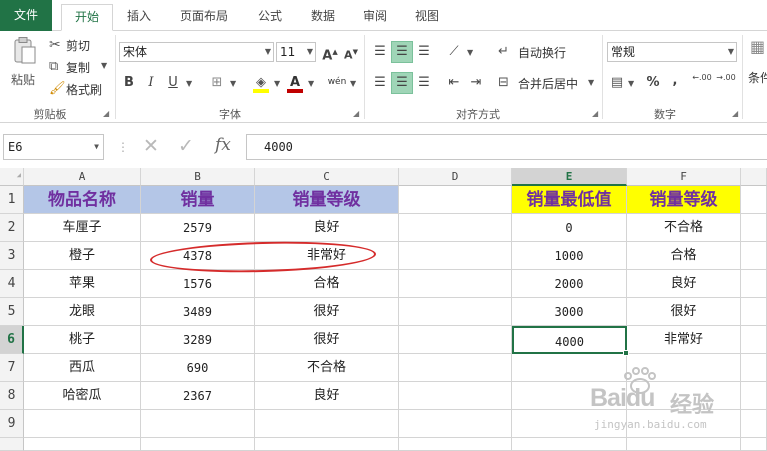  I want to click on merge-center-button: 合并后居中, so click(548, 83).